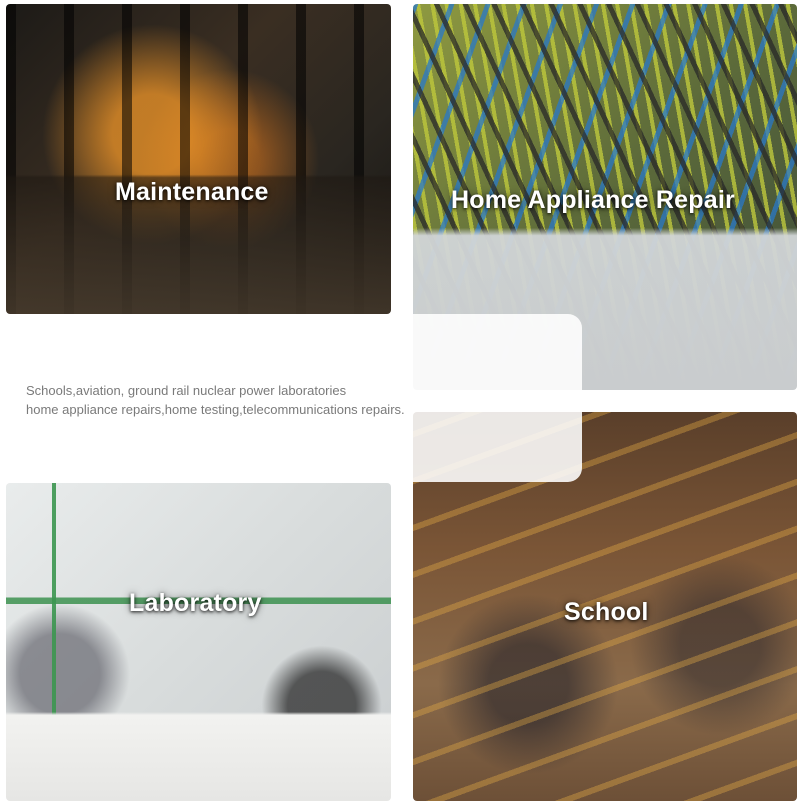  I want to click on laboratory-label: Laboratory, so click(195, 603).